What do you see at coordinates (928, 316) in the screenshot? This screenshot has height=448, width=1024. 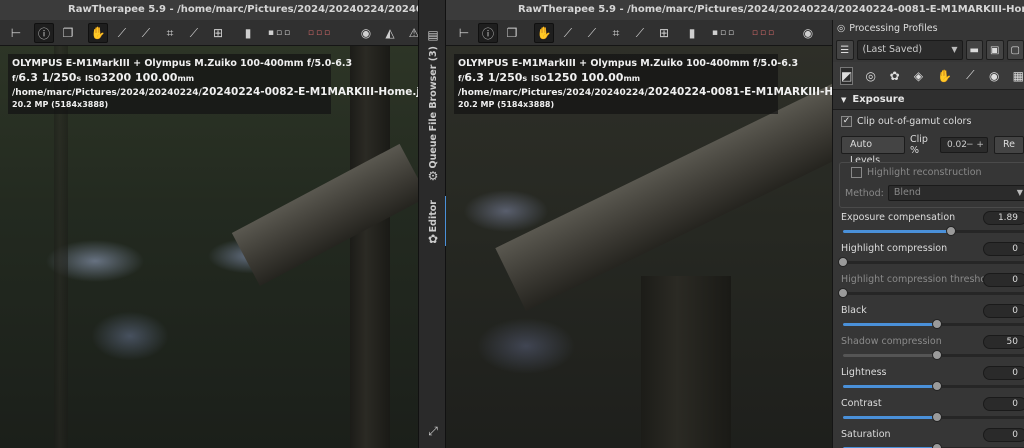 I see `slider-row: Black 0` at bounding box center [928, 316].